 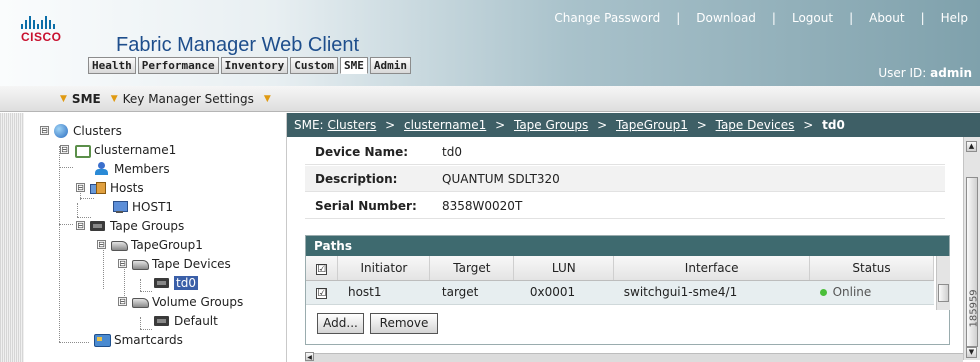 I want to click on subnav-key-manager-settings: ▼ Key Manager Settings, so click(x=182, y=99).